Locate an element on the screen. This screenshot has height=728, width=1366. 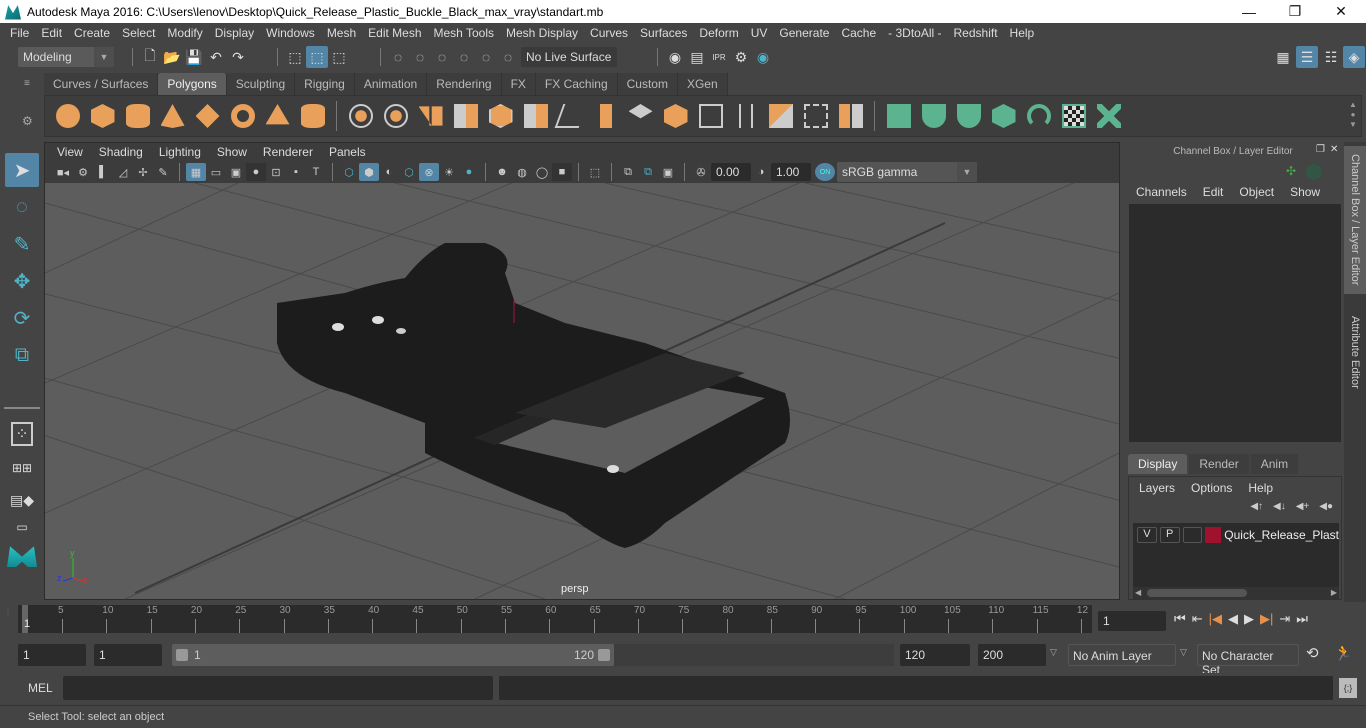
help-menu: Help is located at coordinates (1260, 488).